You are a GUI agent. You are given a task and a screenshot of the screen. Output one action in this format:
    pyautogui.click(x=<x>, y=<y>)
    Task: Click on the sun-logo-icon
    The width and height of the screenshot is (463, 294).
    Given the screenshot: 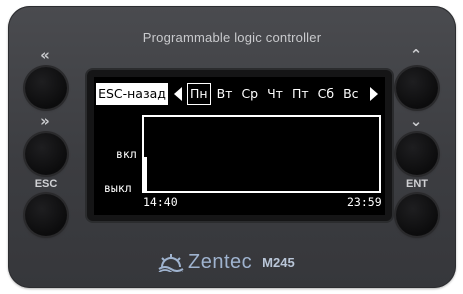 What is the action you would take?
    pyautogui.click(x=171, y=263)
    